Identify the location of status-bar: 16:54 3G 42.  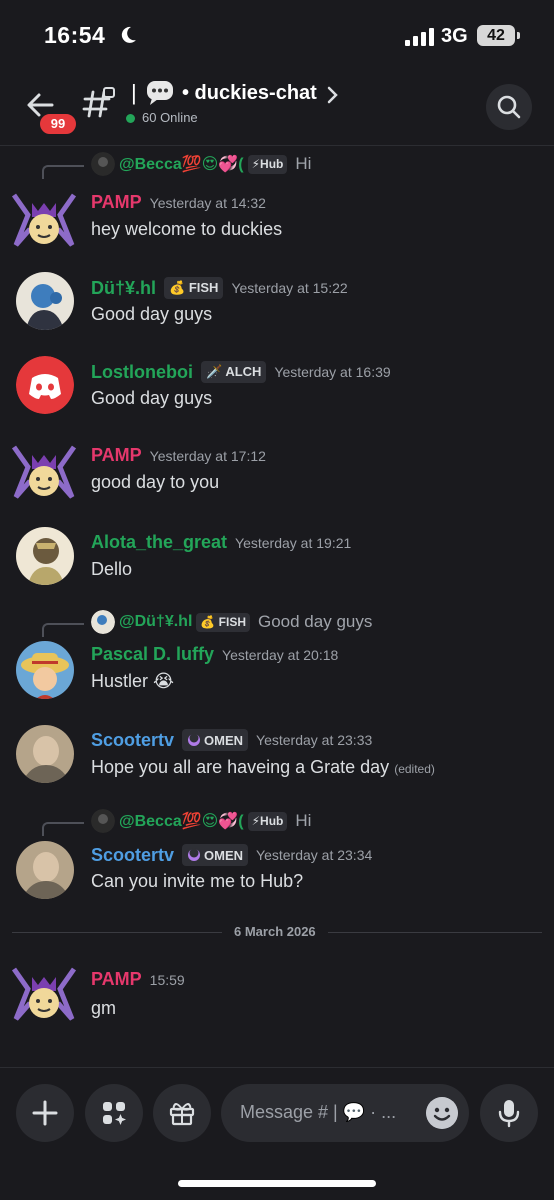
(277, 36).